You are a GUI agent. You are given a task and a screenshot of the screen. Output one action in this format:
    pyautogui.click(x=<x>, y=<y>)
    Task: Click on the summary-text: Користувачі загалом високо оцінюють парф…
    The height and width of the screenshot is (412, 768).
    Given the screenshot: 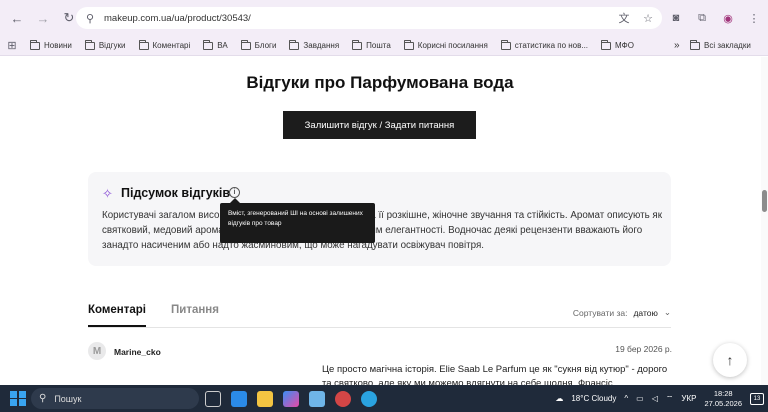 What is the action you would take?
    pyautogui.click(x=382, y=230)
    